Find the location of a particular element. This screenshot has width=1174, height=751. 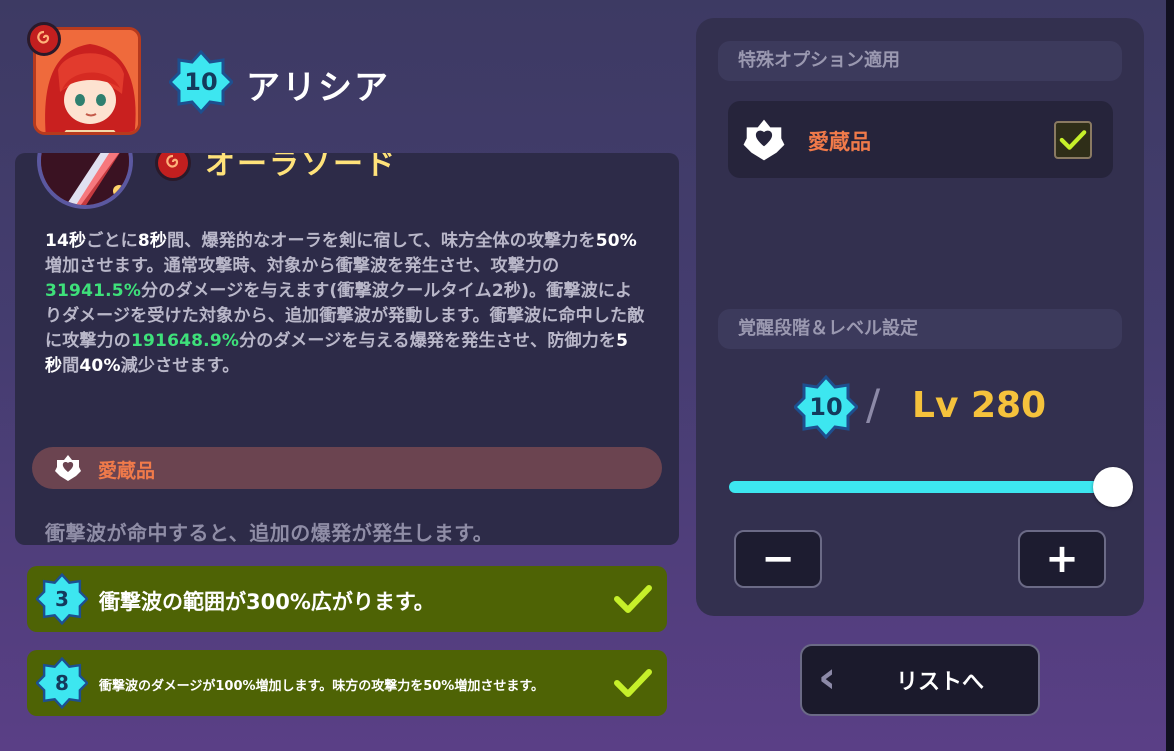

back-to-list-button: ‹ リストへ is located at coordinates (920, 680).